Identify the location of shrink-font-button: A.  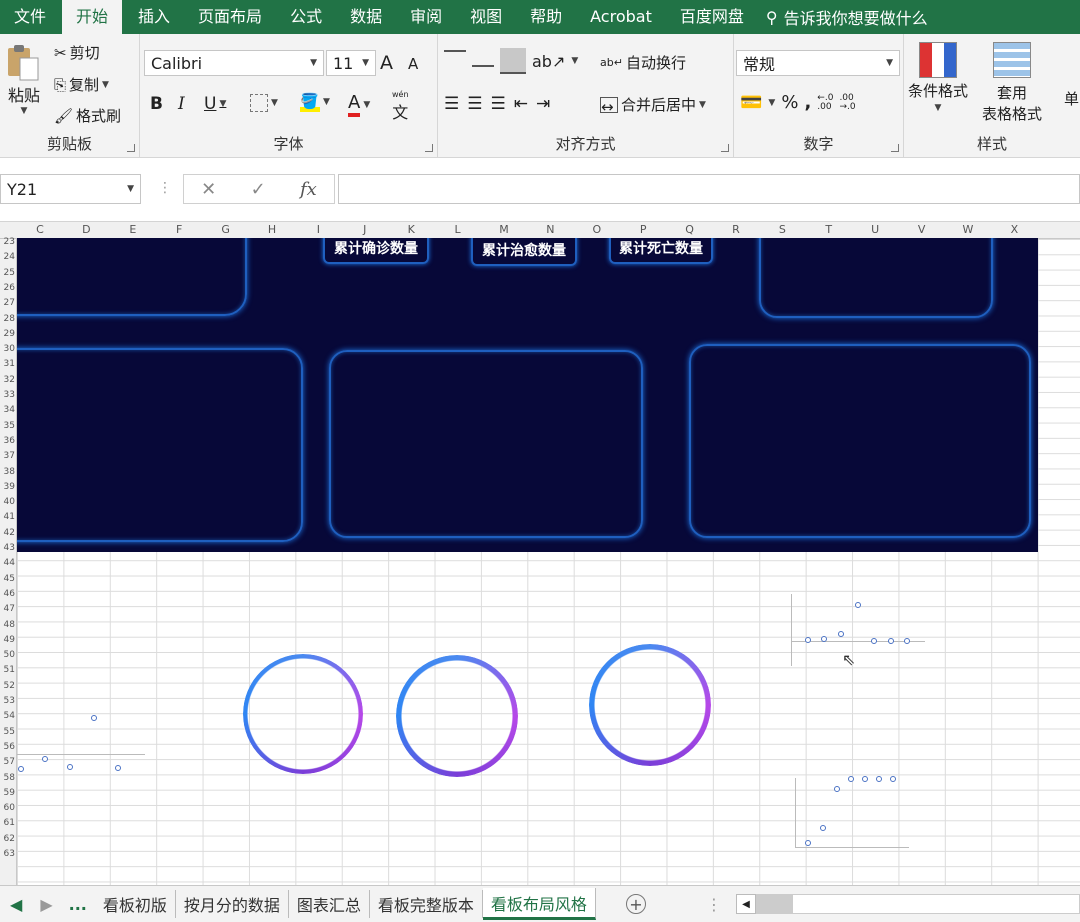
(413, 64).